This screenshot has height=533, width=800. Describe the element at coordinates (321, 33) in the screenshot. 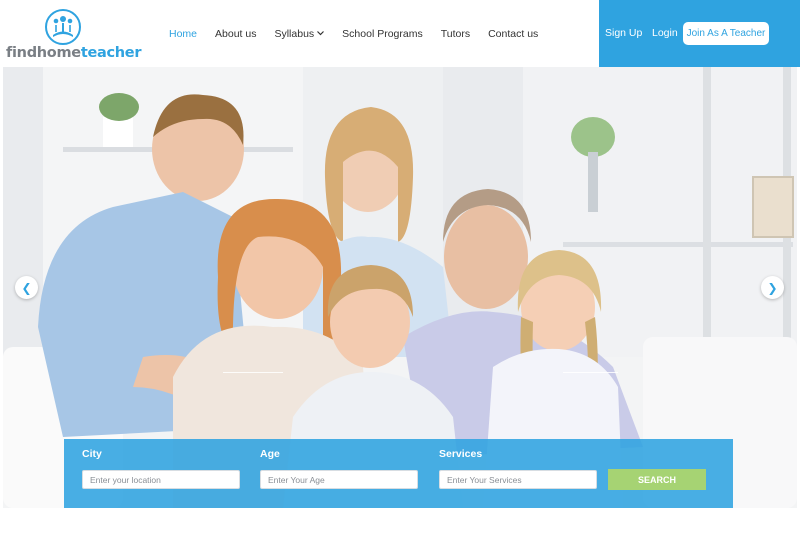

I see `chevron-down-icon` at that location.